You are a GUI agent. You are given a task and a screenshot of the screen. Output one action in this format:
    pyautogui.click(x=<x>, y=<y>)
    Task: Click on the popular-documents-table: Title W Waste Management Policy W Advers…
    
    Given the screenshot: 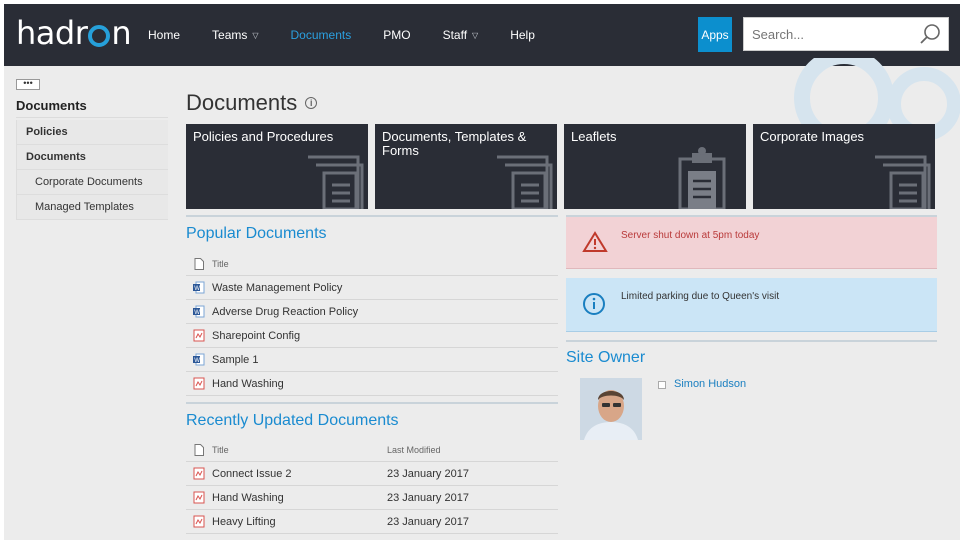 What is the action you would take?
    pyautogui.click(x=372, y=324)
    